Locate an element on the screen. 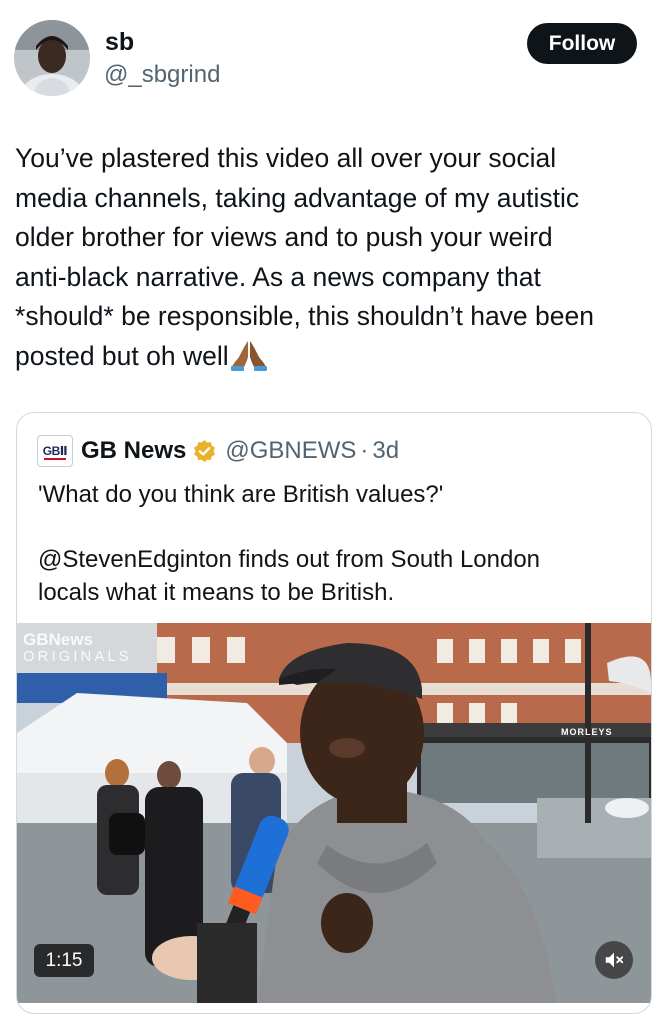 The width and height of the screenshot is (666, 1014). quoted-post-time: 3d is located at coordinates (385, 451).